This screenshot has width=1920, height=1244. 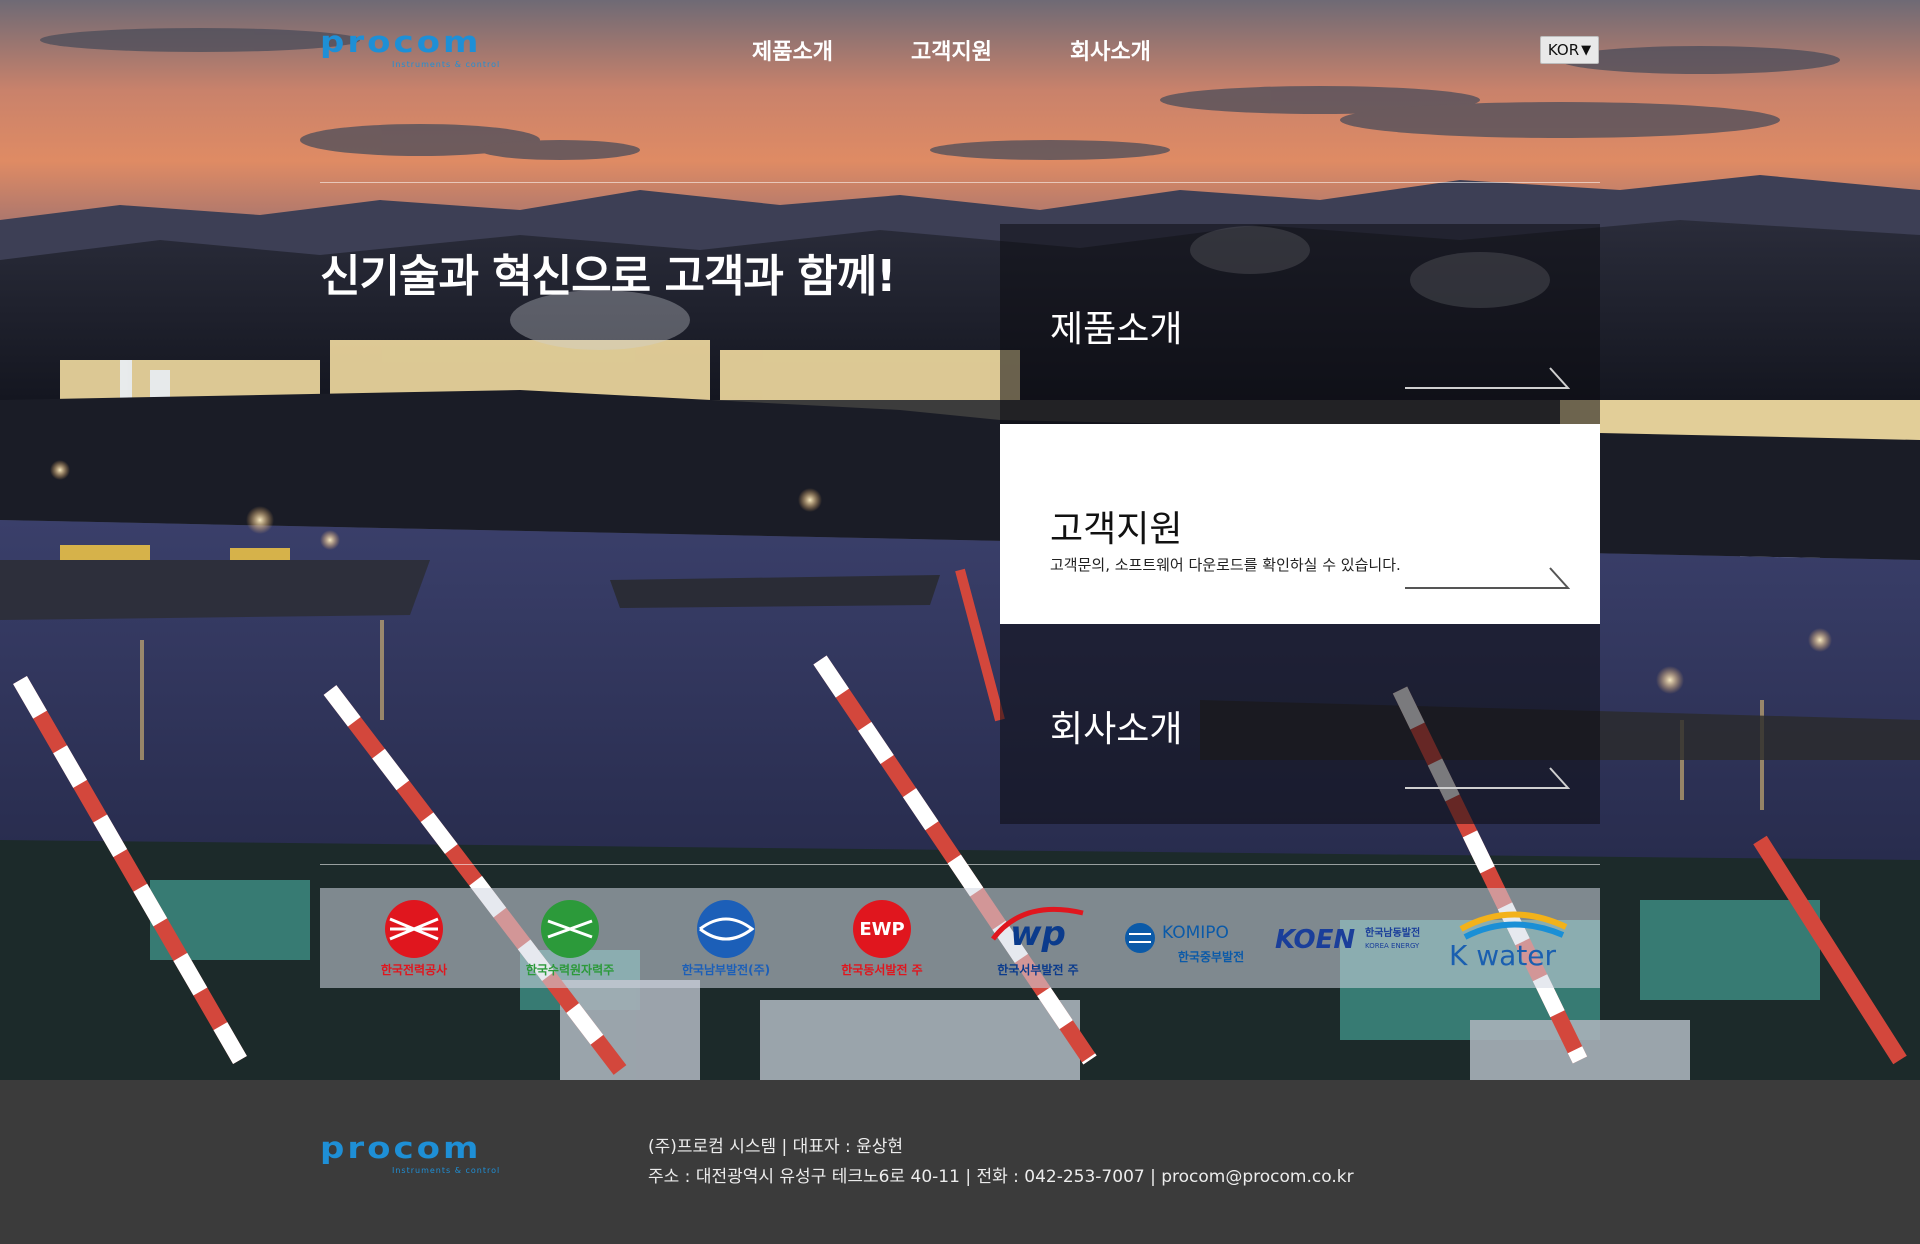 I want to click on footer-logo: procom Instruments & control, so click(x=429, y=1154).